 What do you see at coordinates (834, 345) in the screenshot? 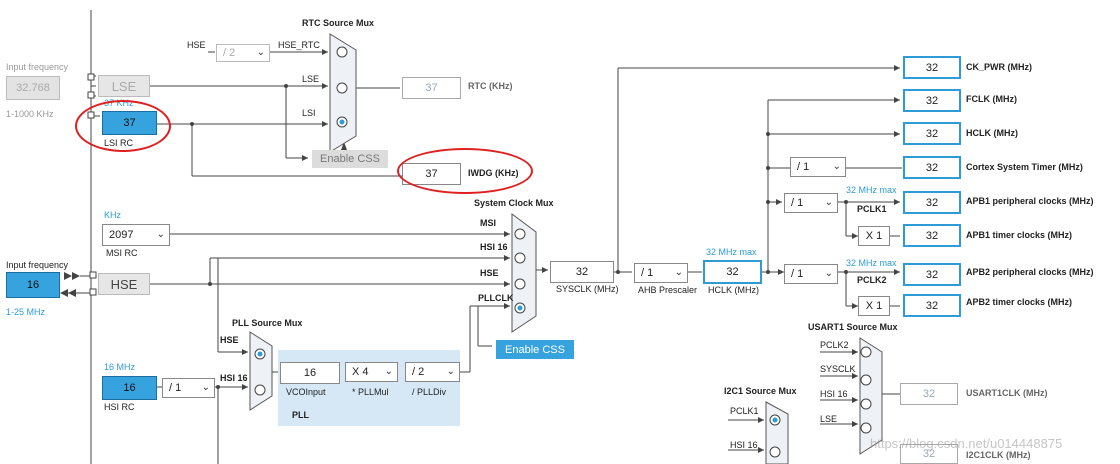
I see `usart1-in-pclk2: PCLK2` at bounding box center [834, 345].